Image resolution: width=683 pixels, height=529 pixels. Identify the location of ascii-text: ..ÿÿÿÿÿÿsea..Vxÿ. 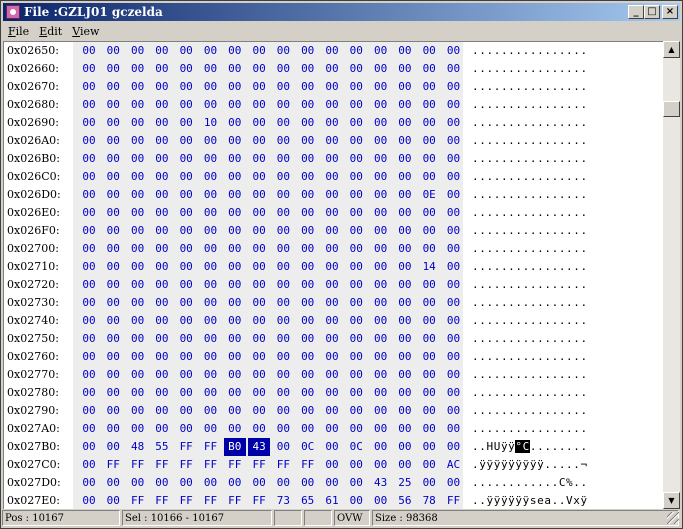
(530, 500).